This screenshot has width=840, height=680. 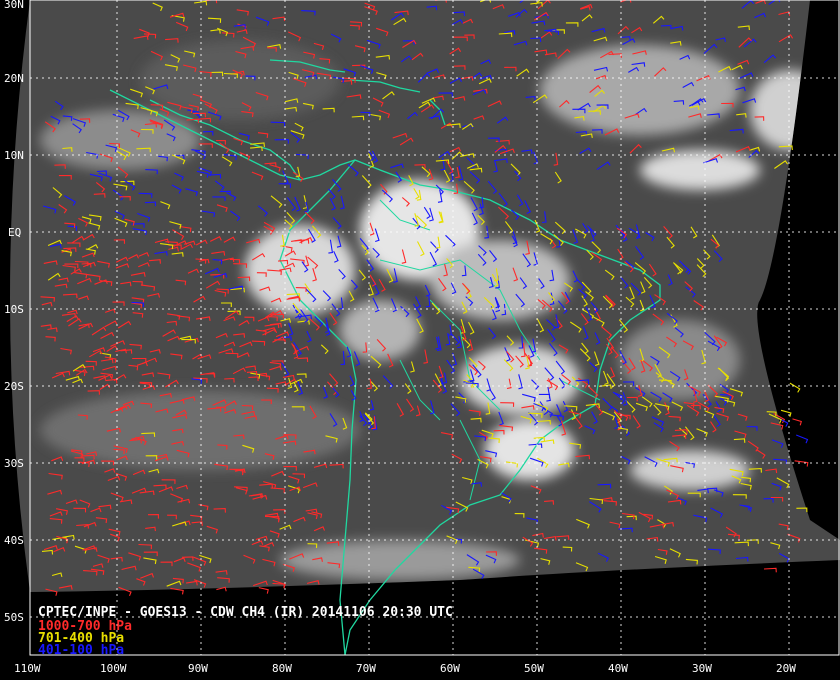 What do you see at coordinates (618, 668) in the screenshot?
I see `lon-label: 40W` at bounding box center [618, 668].